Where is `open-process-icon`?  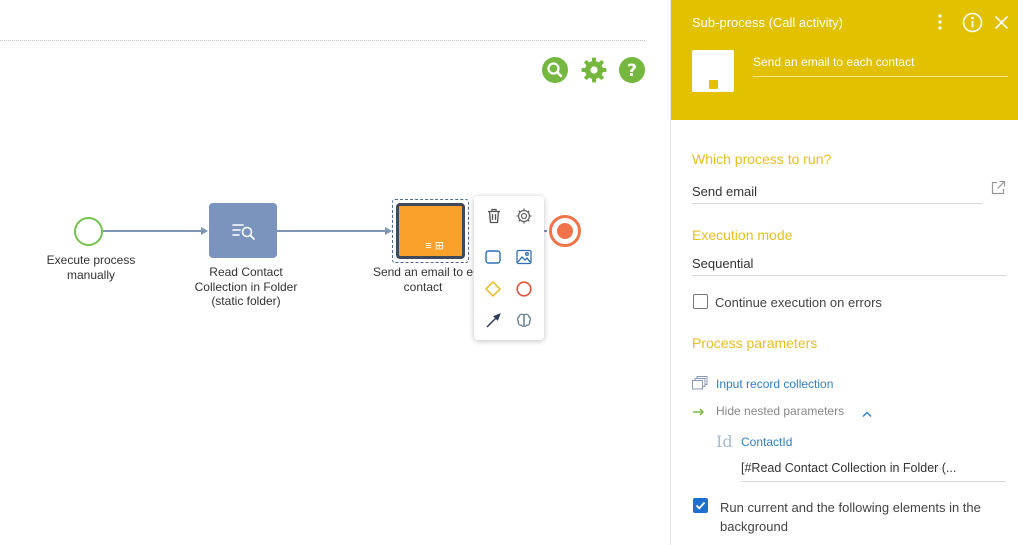
open-process-icon is located at coordinates (998, 188).